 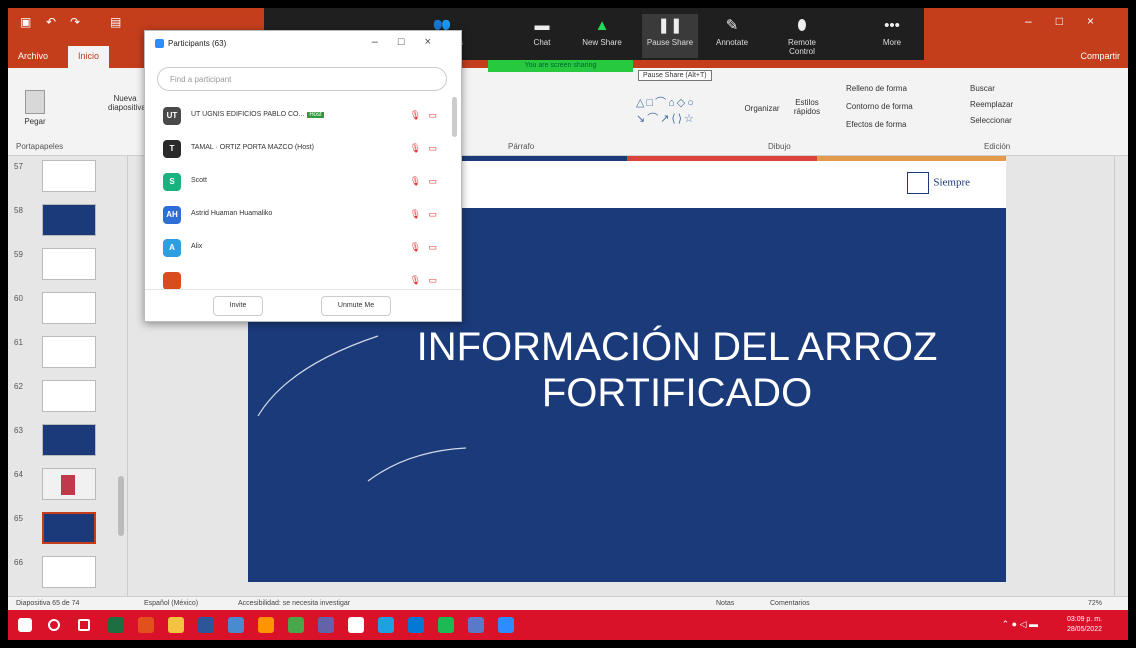 What do you see at coordinates (326, 625) in the screenshot?
I see `teams-icon` at bounding box center [326, 625].